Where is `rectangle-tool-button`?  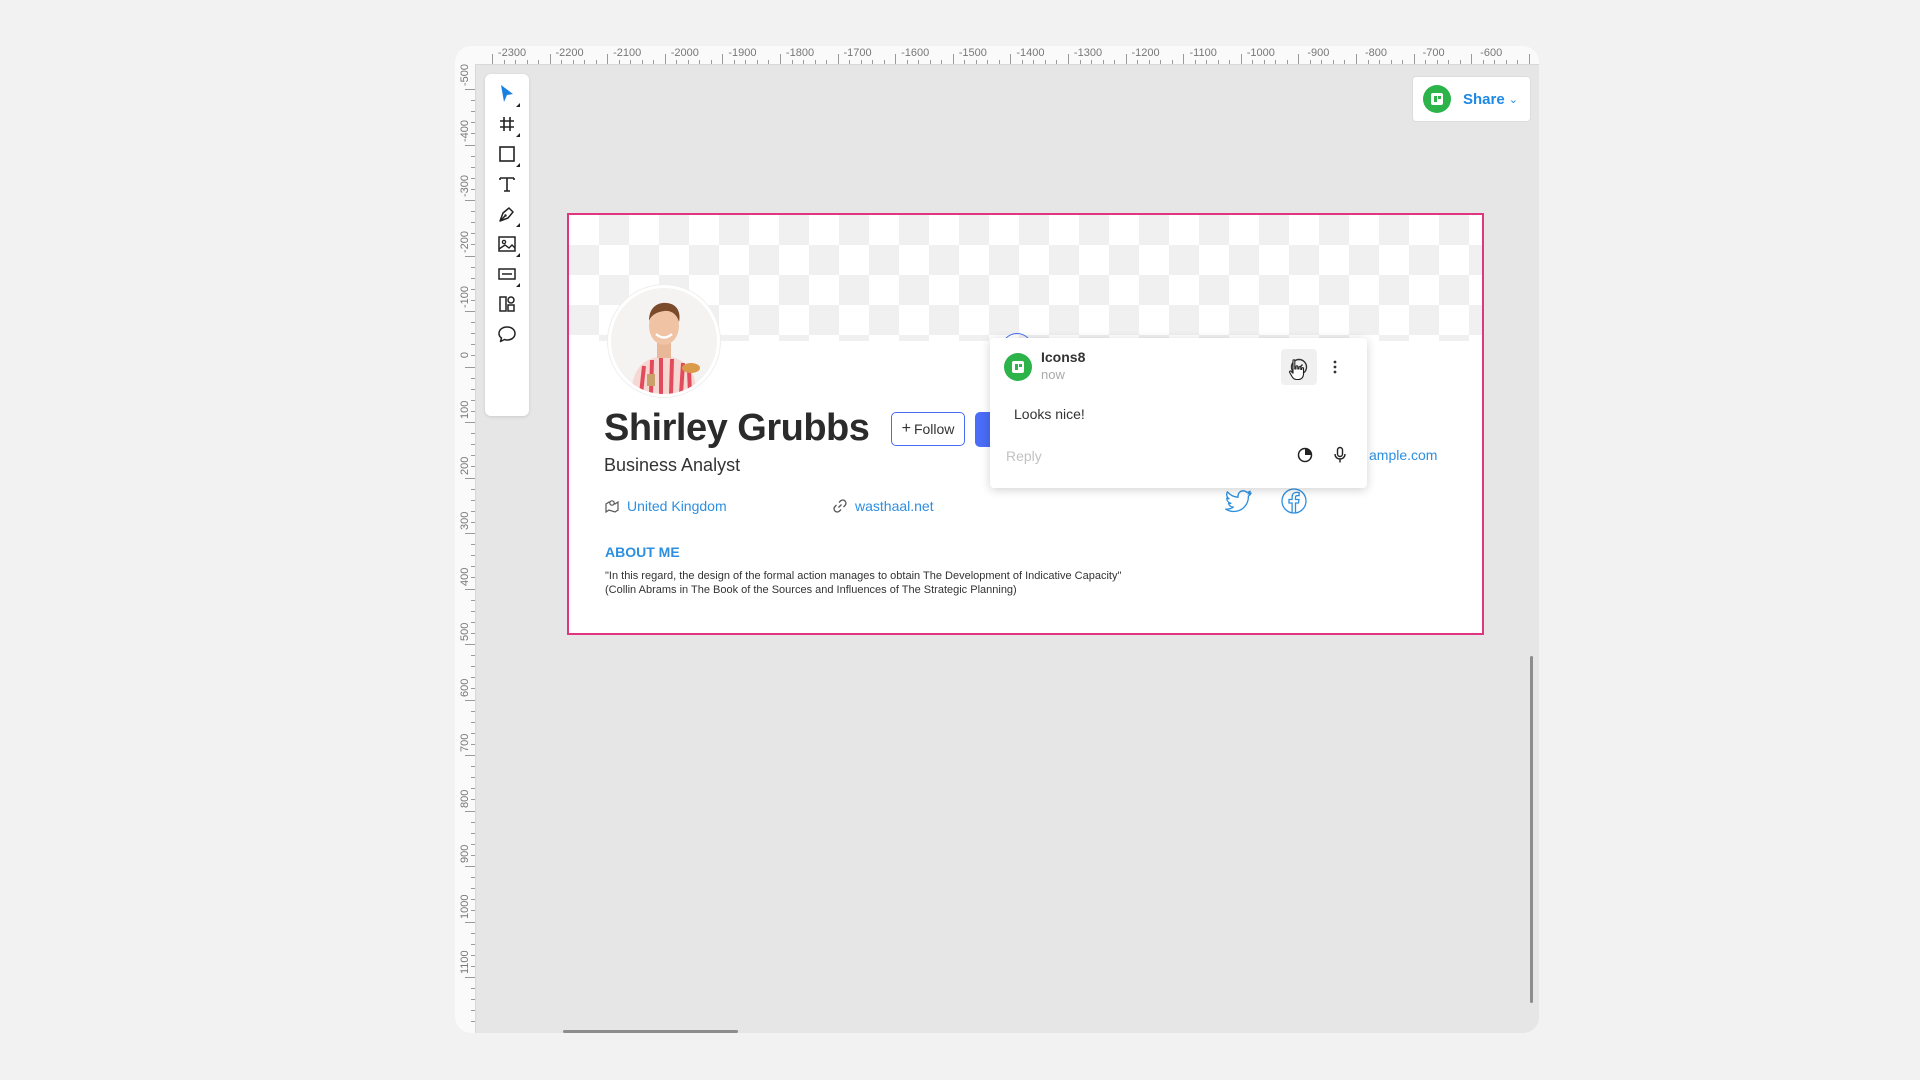 rectangle-tool-button is located at coordinates (507, 154).